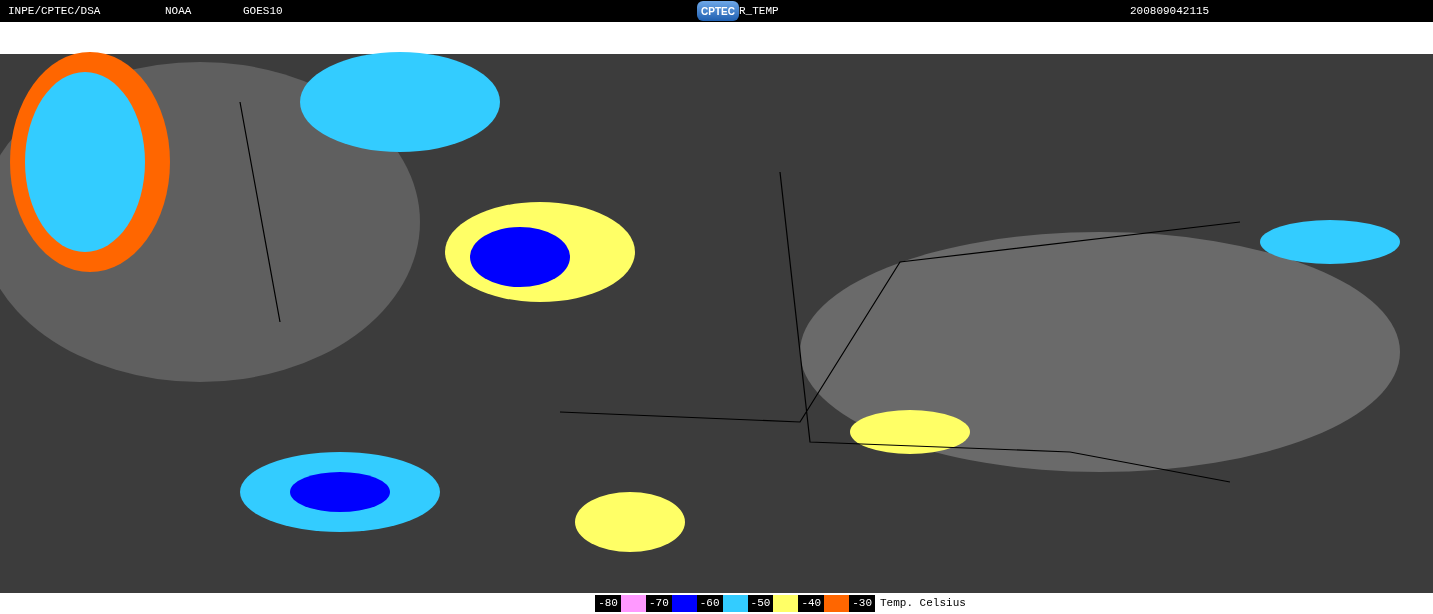 The height and width of the screenshot is (614, 1433). Describe the element at coordinates (811, 603) in the screenshot. I see `legend-label: -40` at that location.